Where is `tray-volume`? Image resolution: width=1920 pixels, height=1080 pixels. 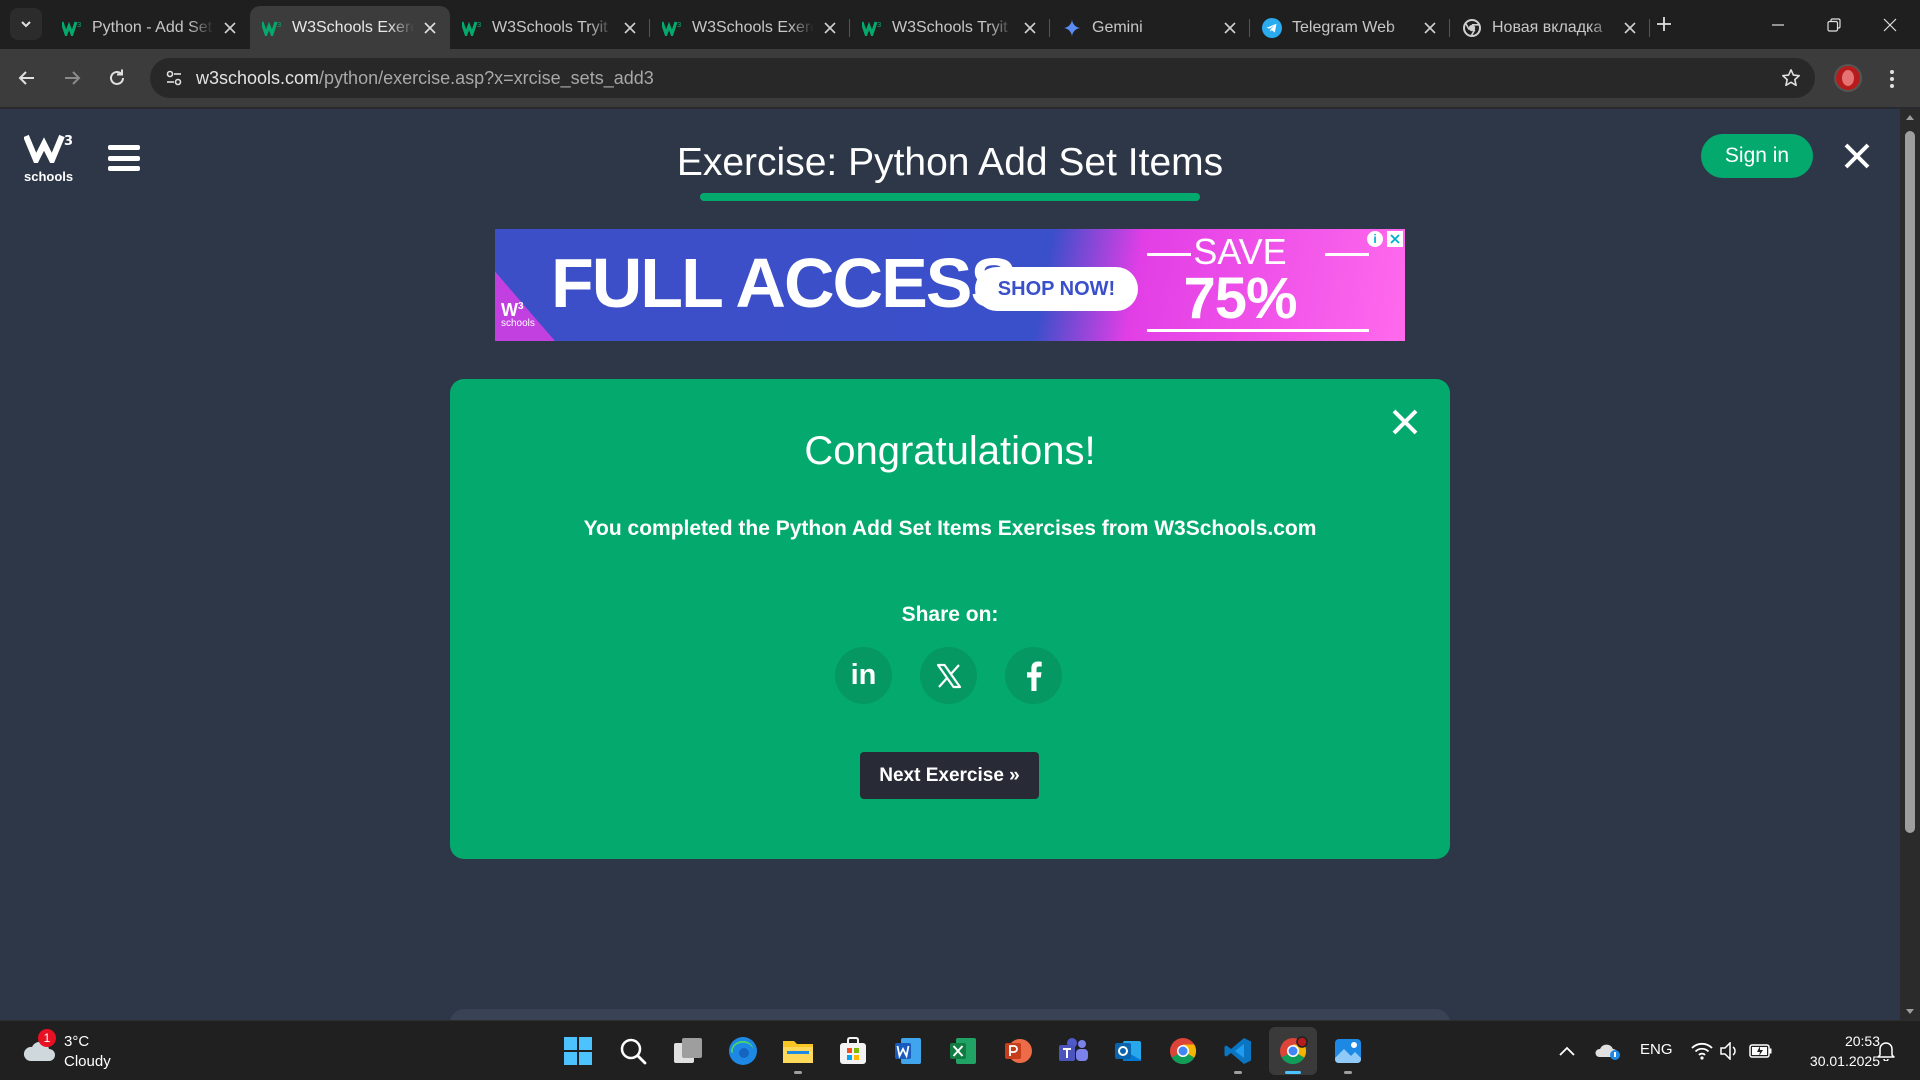
tray-volume is located at coordinates (1730, 1051).